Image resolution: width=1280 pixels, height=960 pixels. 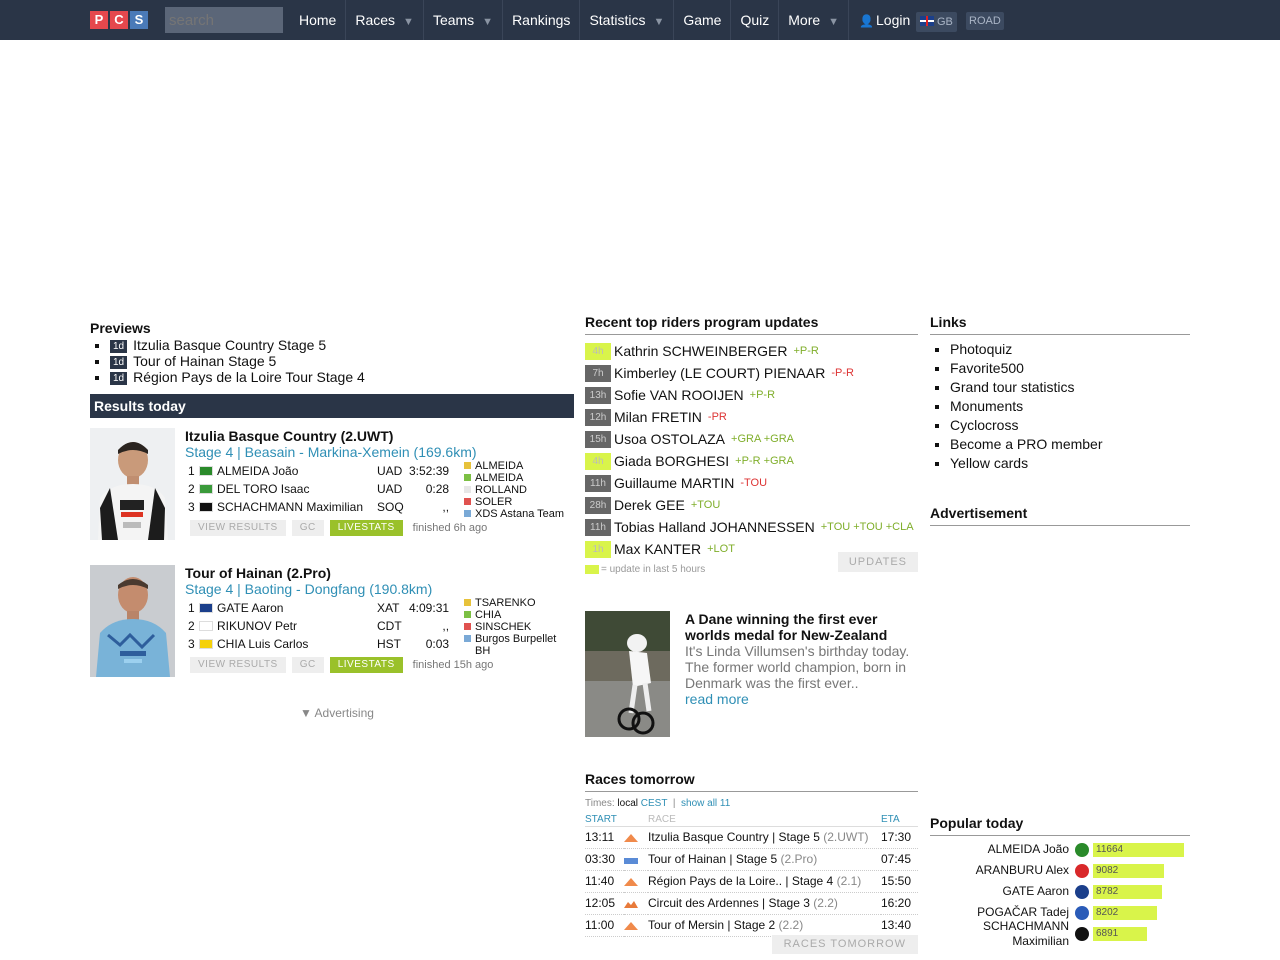 I want to click on nav-item-statistics: Statistics ▼, so click(x=627, y=20).